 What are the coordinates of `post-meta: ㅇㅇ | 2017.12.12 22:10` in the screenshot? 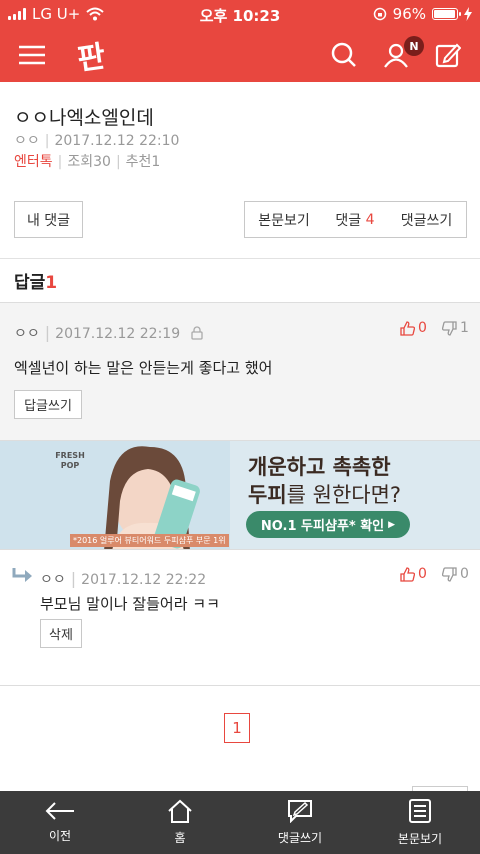 It's located at (97, 141).